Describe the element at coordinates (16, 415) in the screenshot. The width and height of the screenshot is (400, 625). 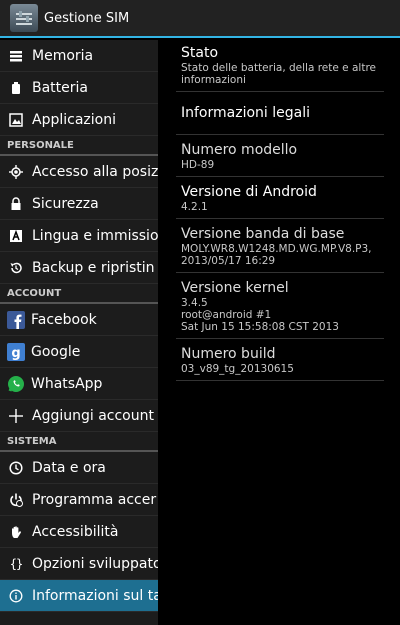
I see `plus-icon` at that location.